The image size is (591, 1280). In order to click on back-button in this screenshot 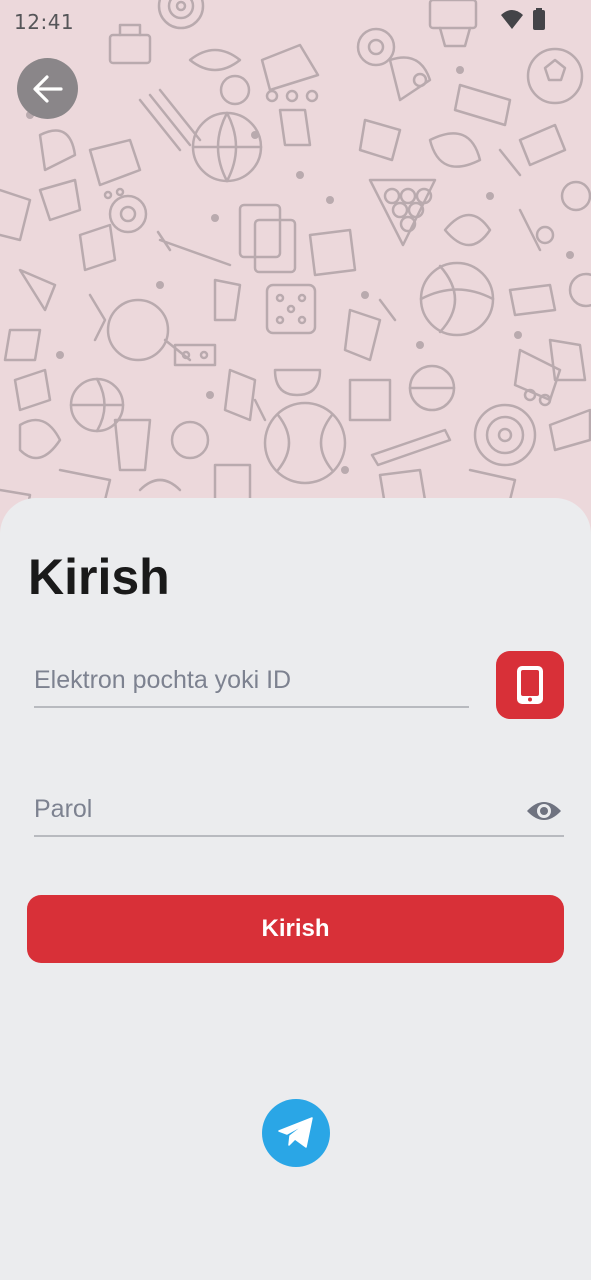, I will do `click(47, 88)`.